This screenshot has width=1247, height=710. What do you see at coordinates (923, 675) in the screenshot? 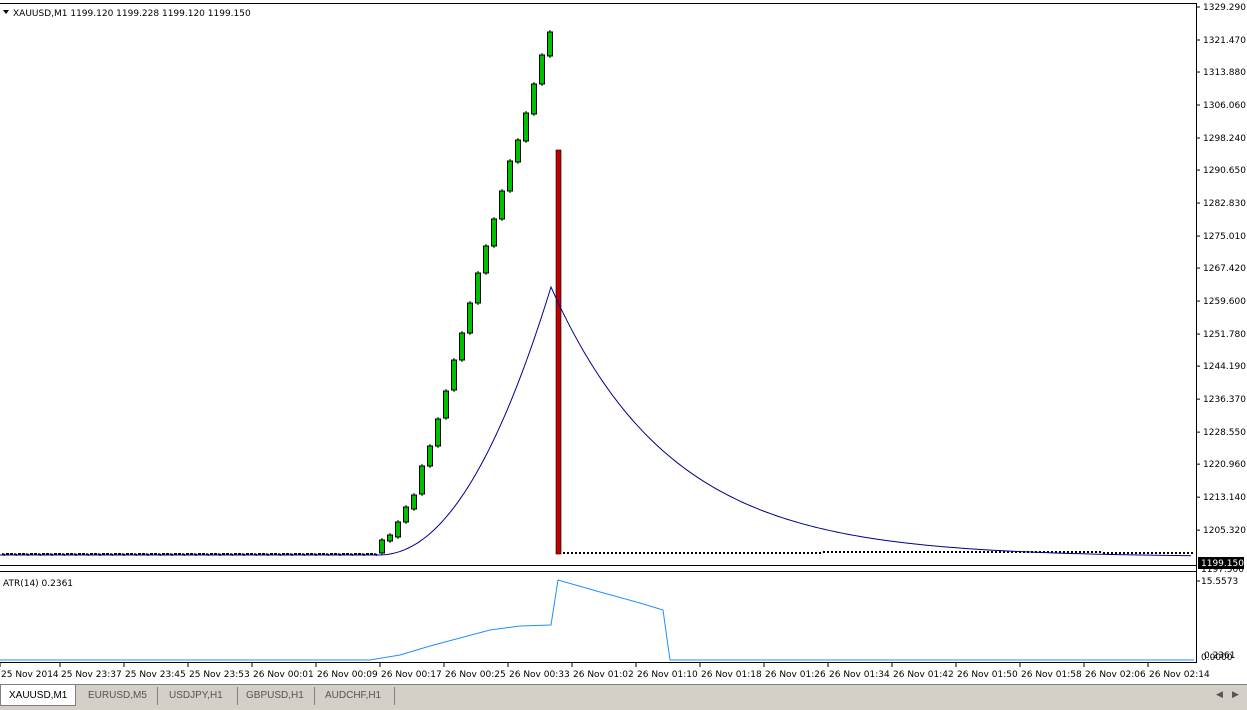
I see `time-tick-label: 26 Nov 01:42` at bounding box center [923, 675].